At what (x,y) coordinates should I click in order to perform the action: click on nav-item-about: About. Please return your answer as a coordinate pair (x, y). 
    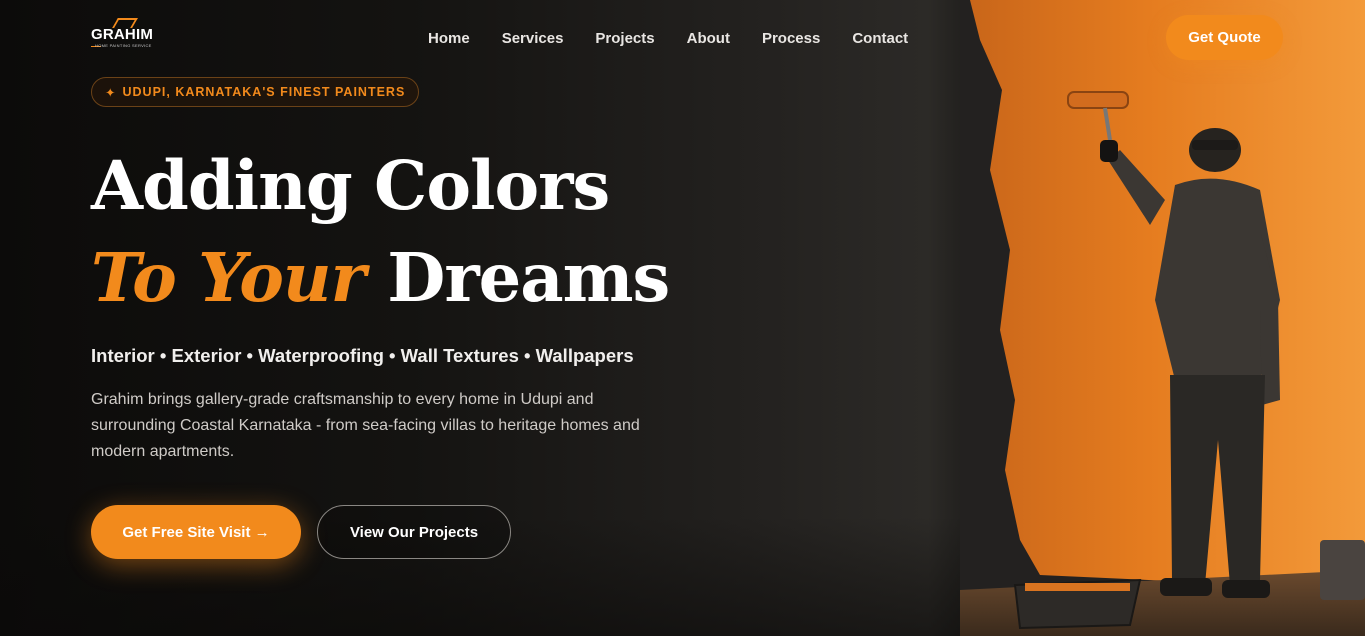
    Looking at the image, I should click on (708, 39).